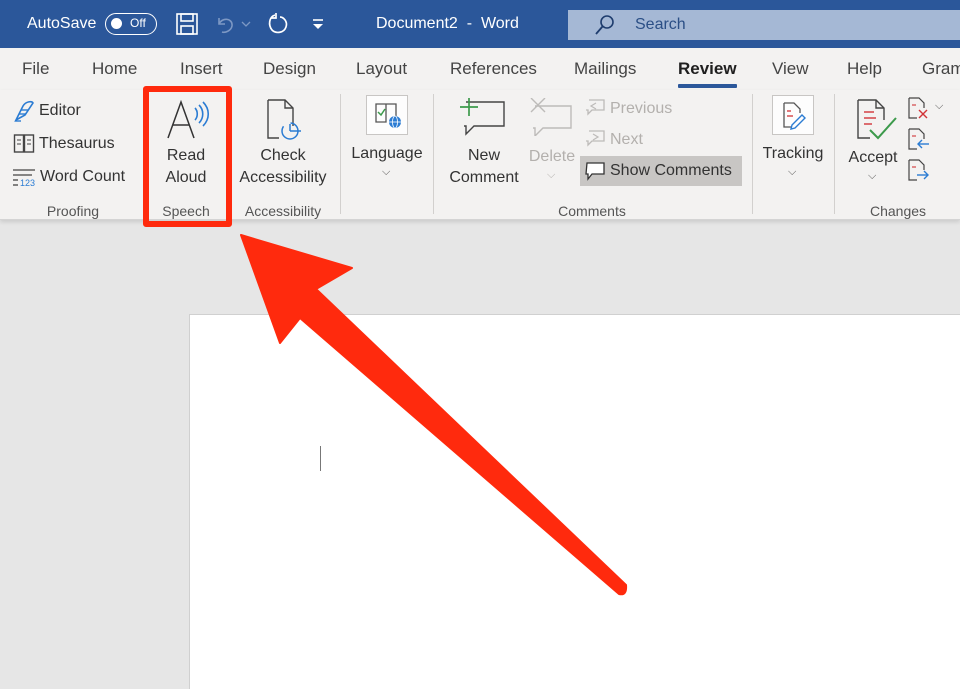 The image size is (960, 689). I want to click on delete-comment-label: Delete, so click(552, 156).